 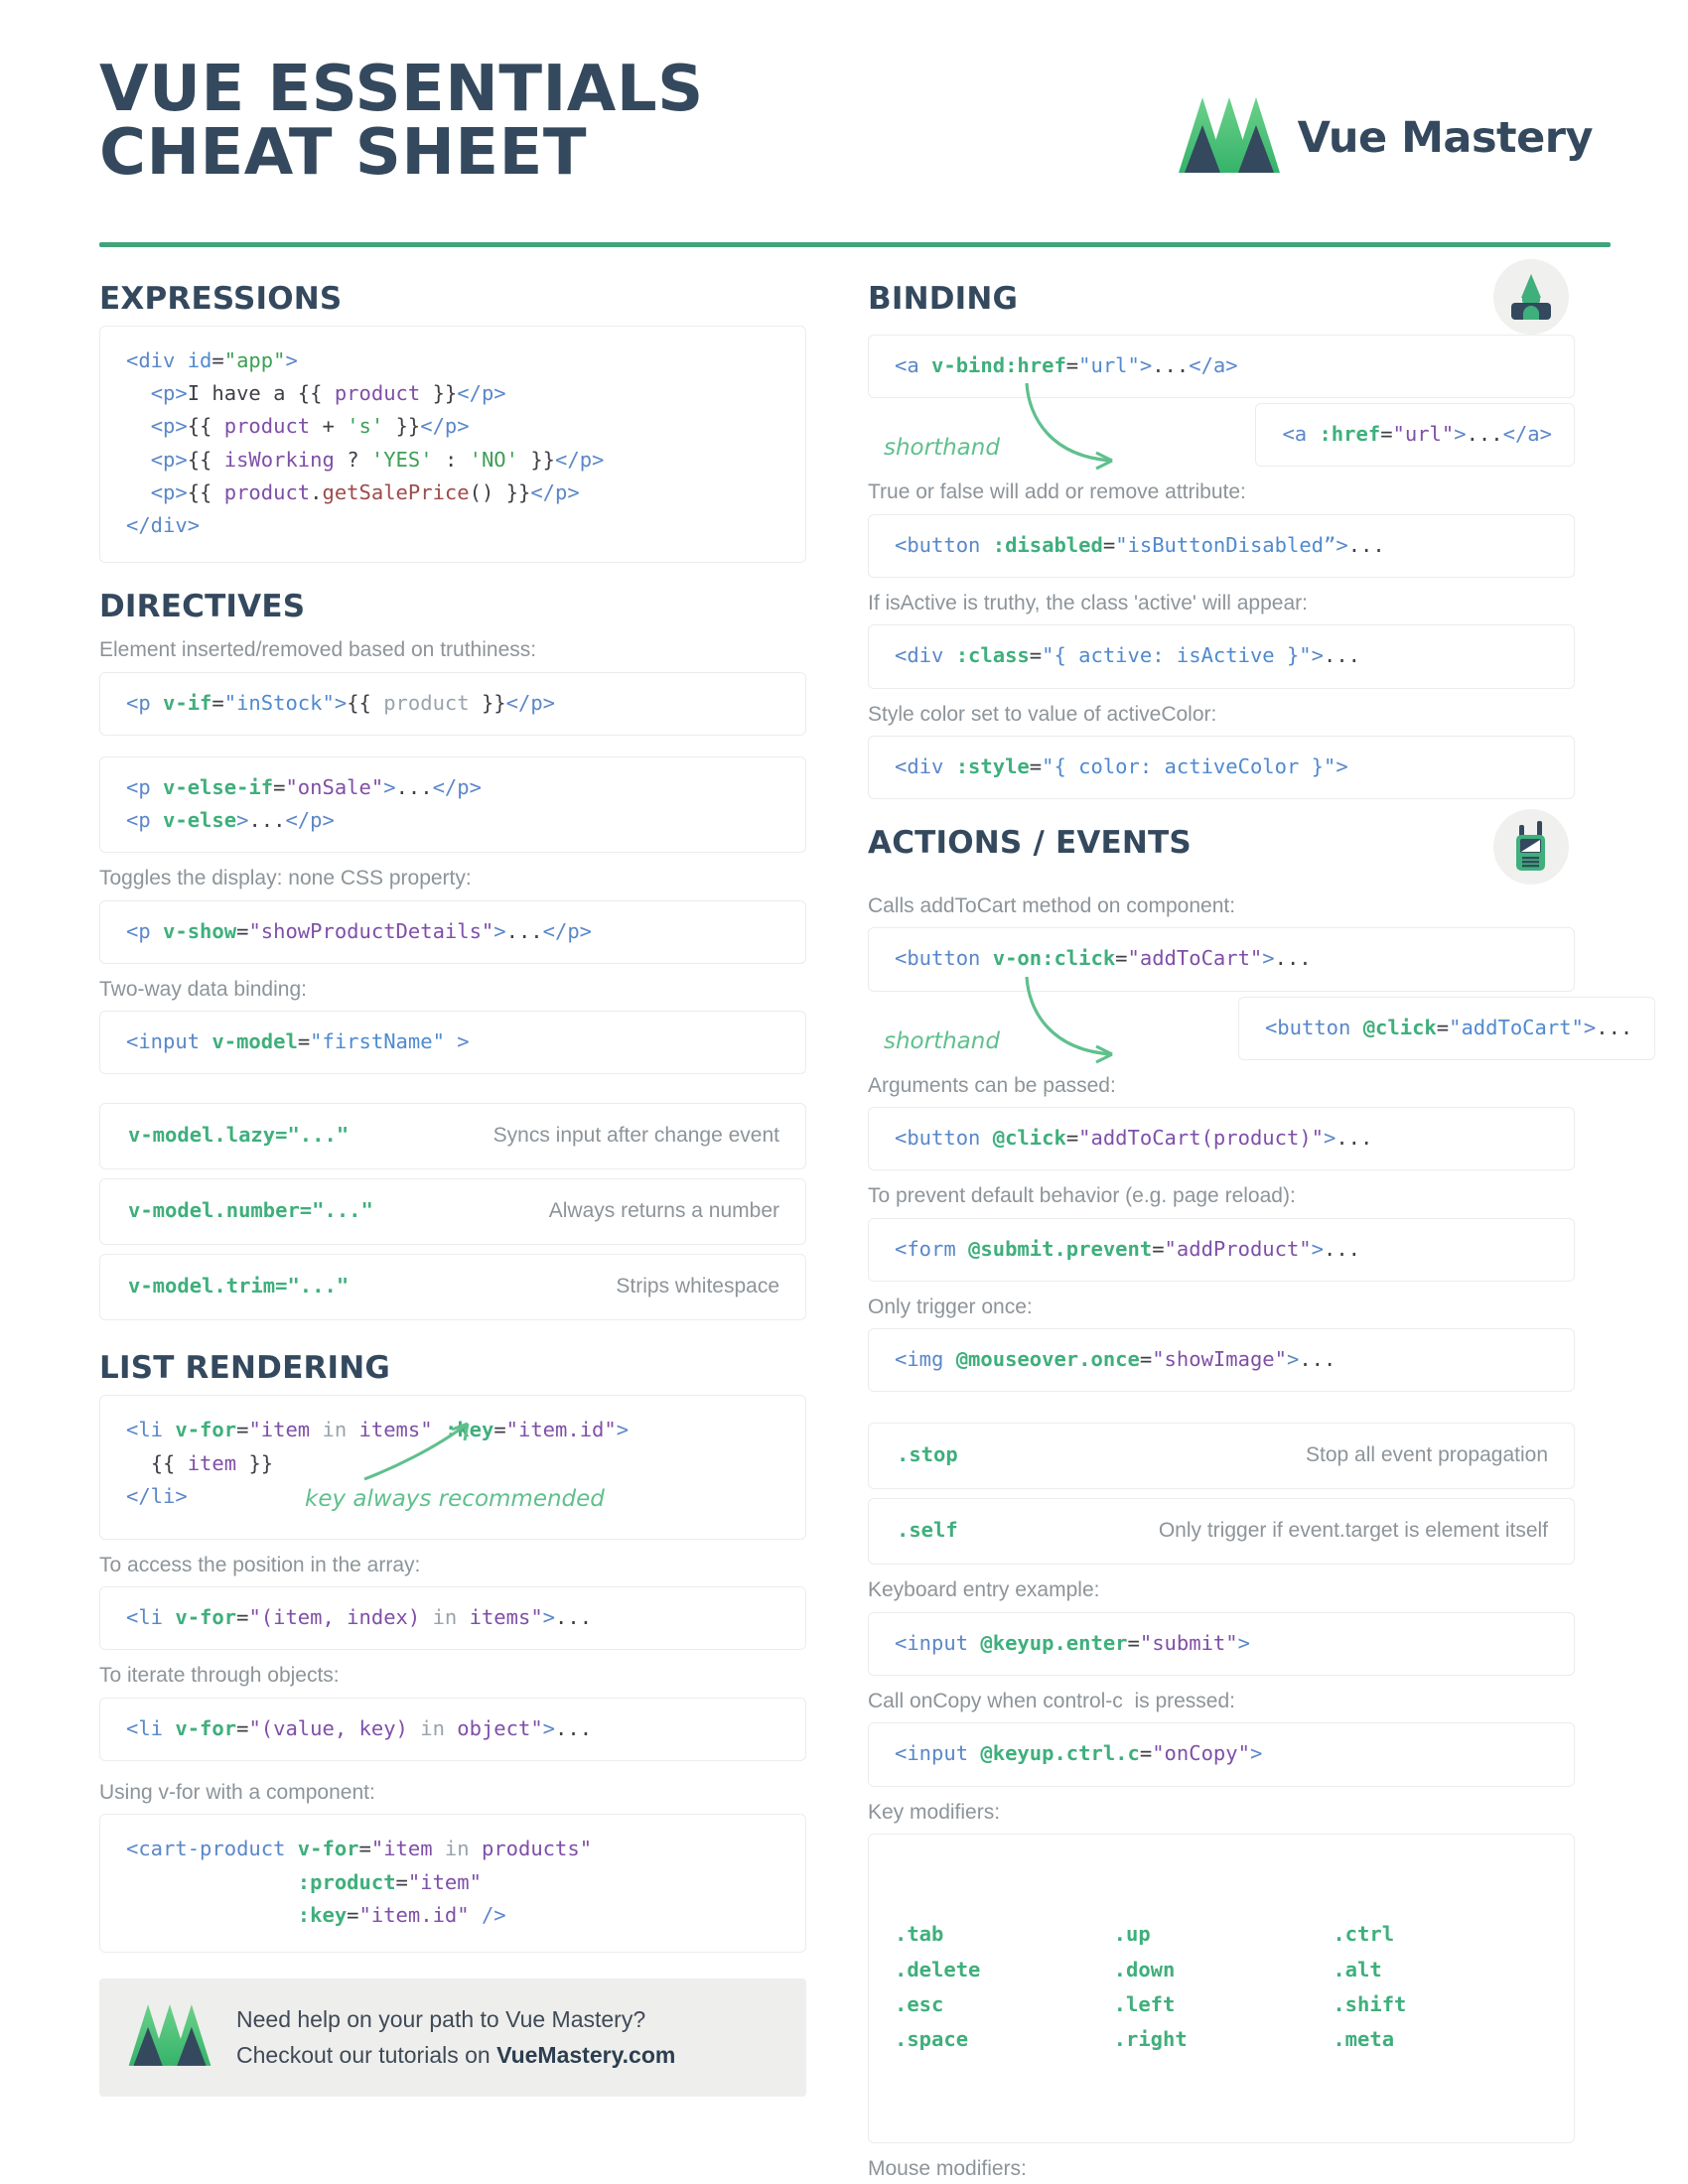 I want to click on caption-v-show: Toggles the display: none CSS property:, so click(x=285, y=878).